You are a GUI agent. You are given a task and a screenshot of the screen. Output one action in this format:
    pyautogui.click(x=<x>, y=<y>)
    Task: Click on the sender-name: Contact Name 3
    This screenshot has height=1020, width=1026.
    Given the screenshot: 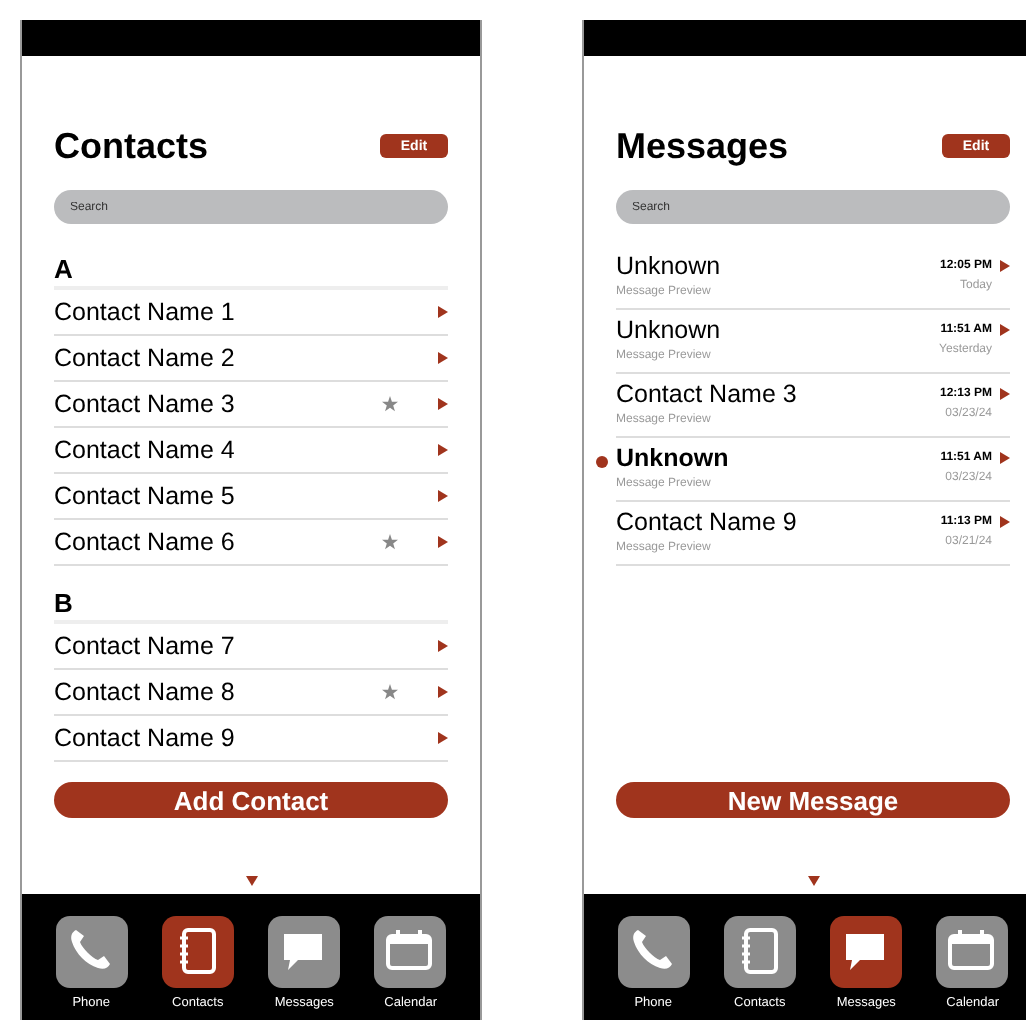 What is the action you would take?
    pyautogui.click(x=778, y=395)
    